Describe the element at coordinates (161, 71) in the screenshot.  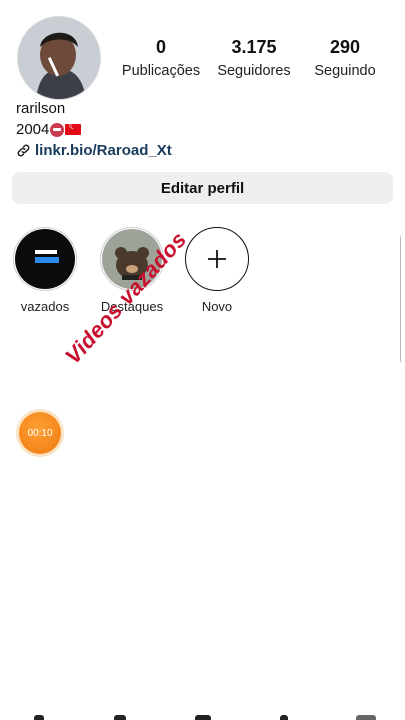
I see `stat-label: Publicações` at that location.